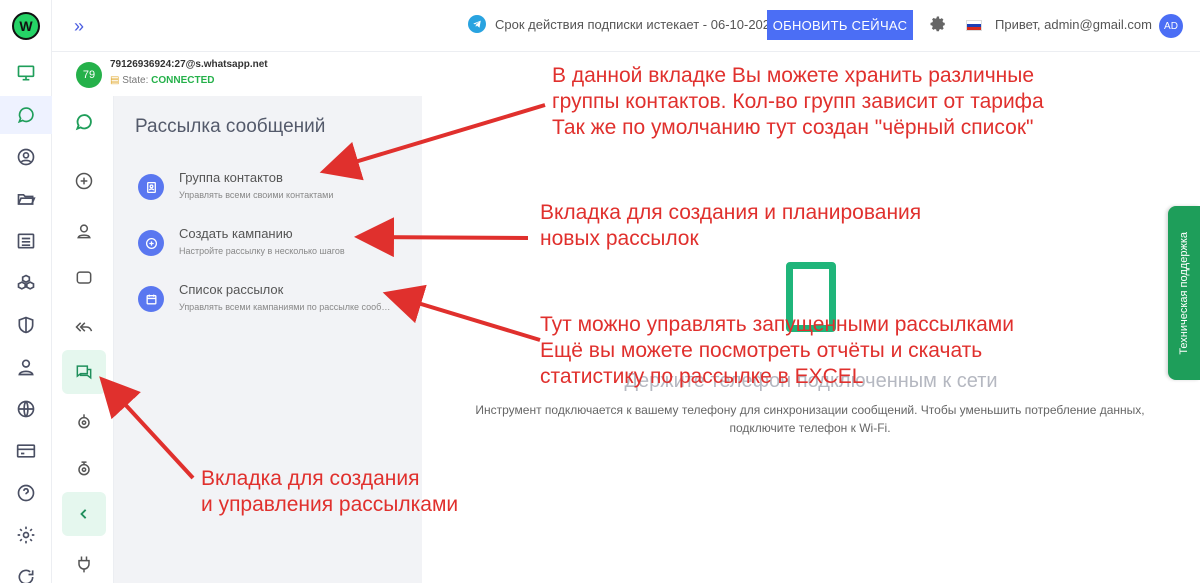  Describe the element at coordinates (84, 562) in the screenshot. I see `plug-icon` at that location.